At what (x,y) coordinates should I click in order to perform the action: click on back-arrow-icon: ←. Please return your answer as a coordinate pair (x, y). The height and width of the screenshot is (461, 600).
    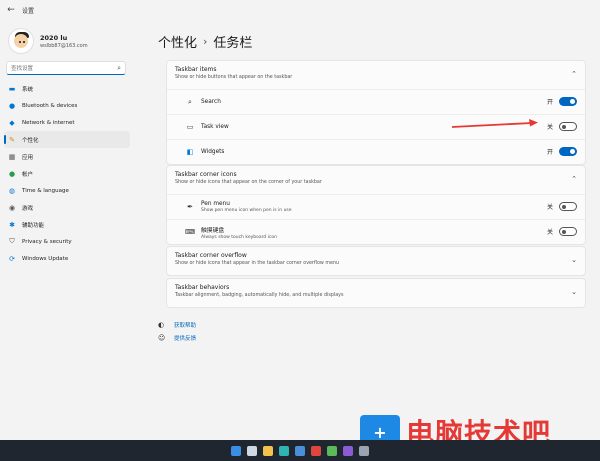
    Looking at the image, I should click on (11, 10).